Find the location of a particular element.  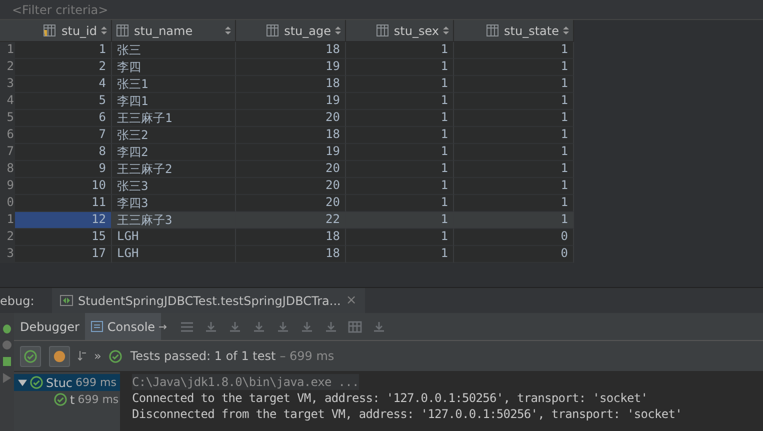

passed-icon is located at coordinates (30, 356).